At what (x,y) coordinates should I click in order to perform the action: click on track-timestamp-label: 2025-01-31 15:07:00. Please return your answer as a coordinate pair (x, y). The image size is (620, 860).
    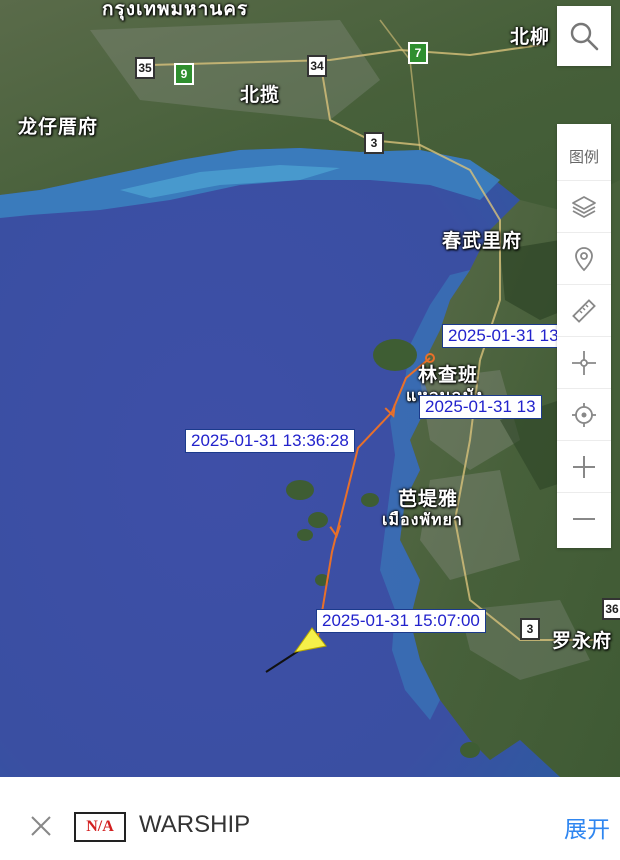
    Looking at the image, I should click on (401, 621).